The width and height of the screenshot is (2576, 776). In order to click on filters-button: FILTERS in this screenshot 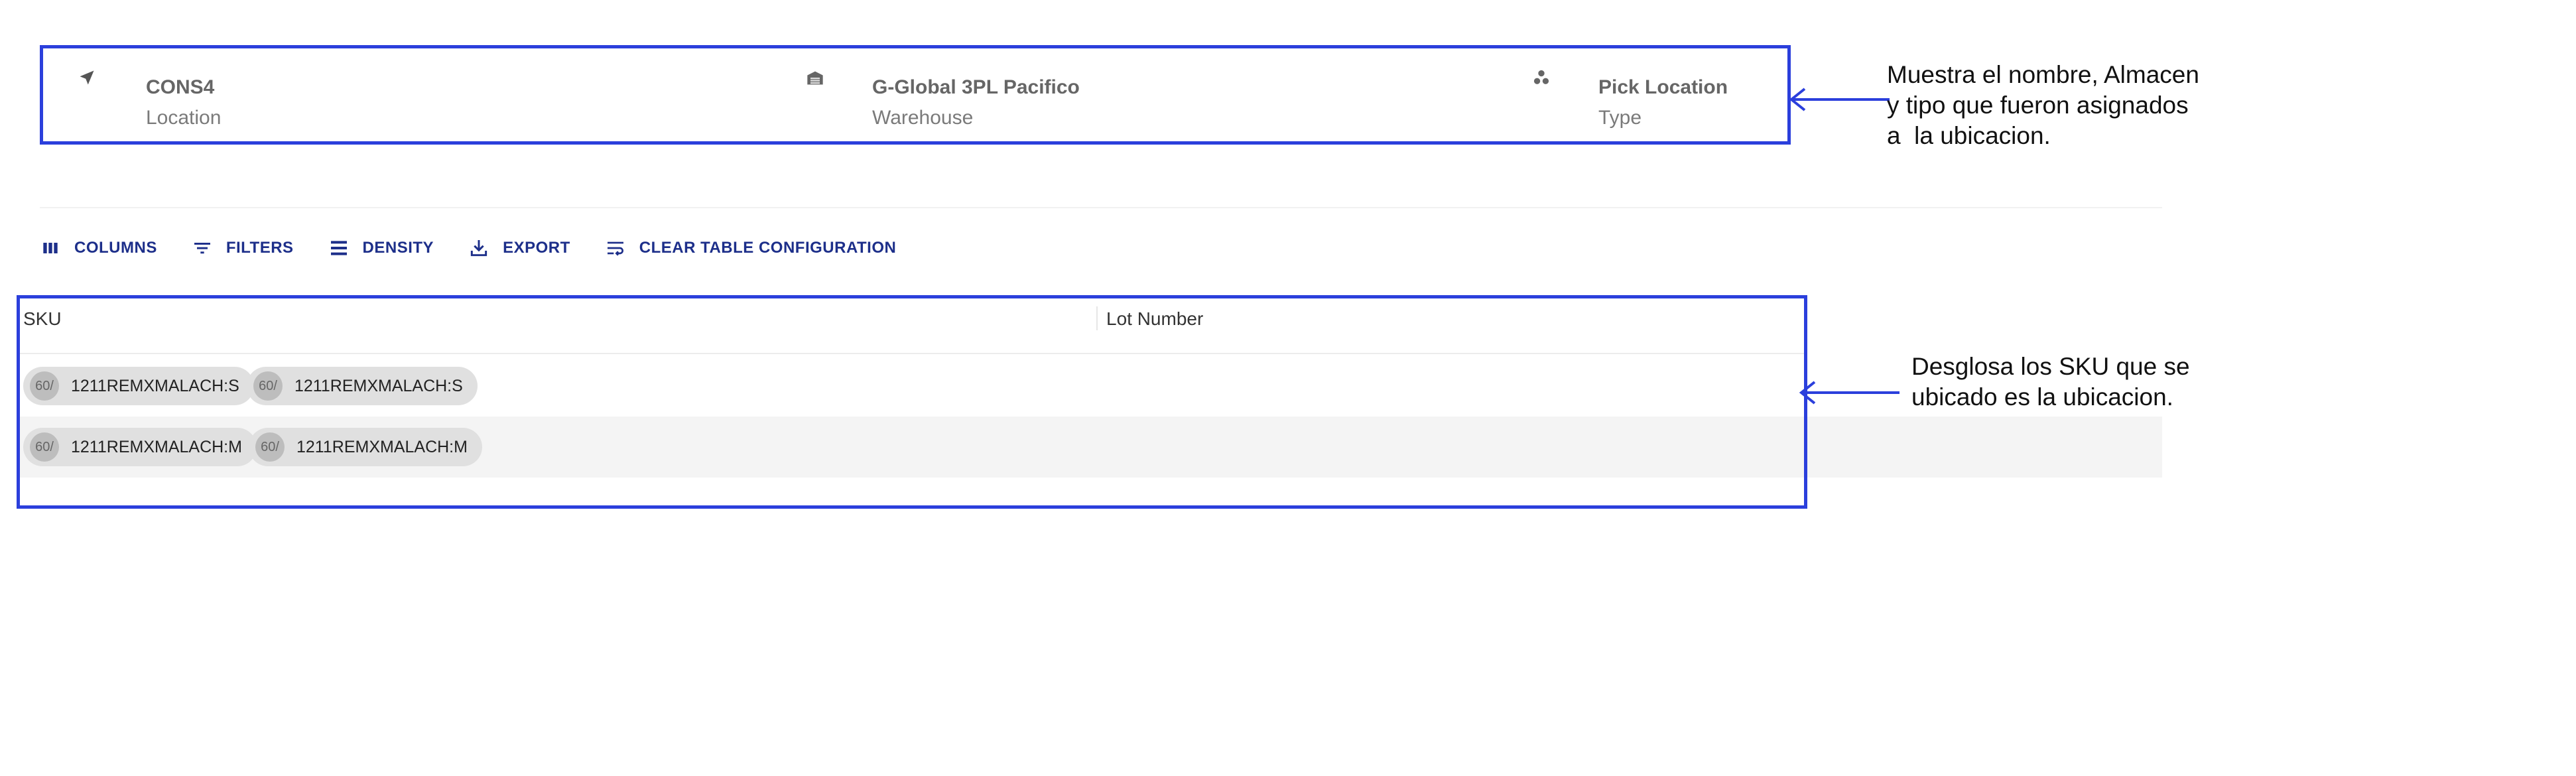, I will do `click(243, 248)`.